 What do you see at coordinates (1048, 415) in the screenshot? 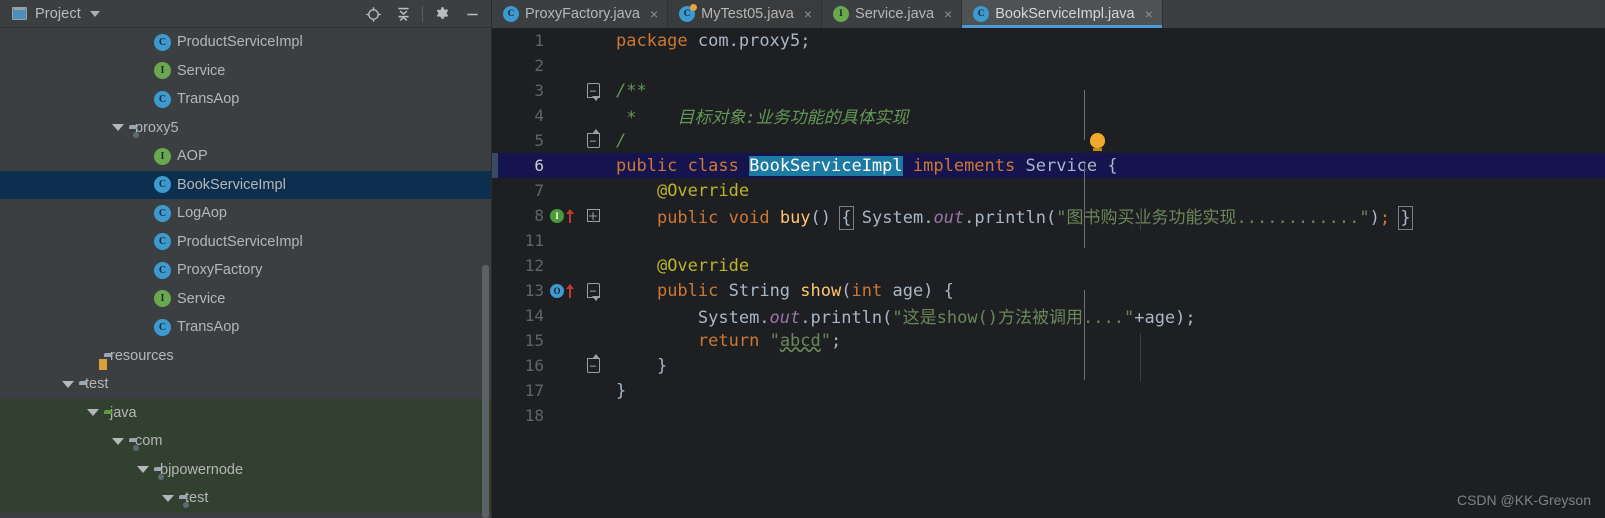
I see `code-line-18: 18` at bounding box center [1048, 415].